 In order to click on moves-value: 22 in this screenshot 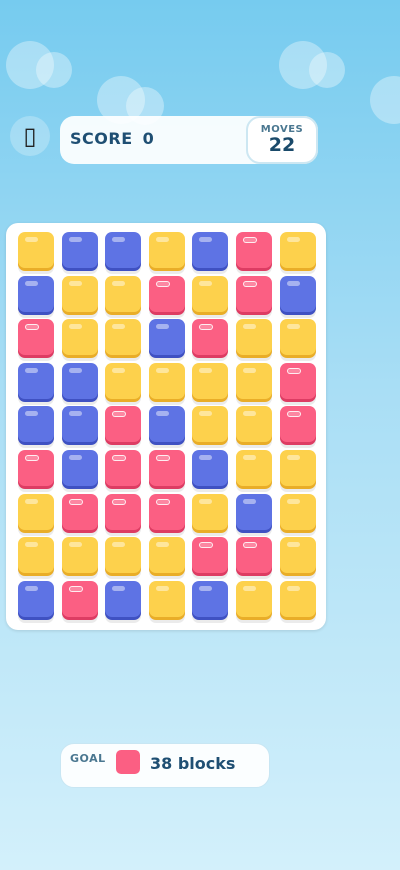, I will do `click(282, 145)`.